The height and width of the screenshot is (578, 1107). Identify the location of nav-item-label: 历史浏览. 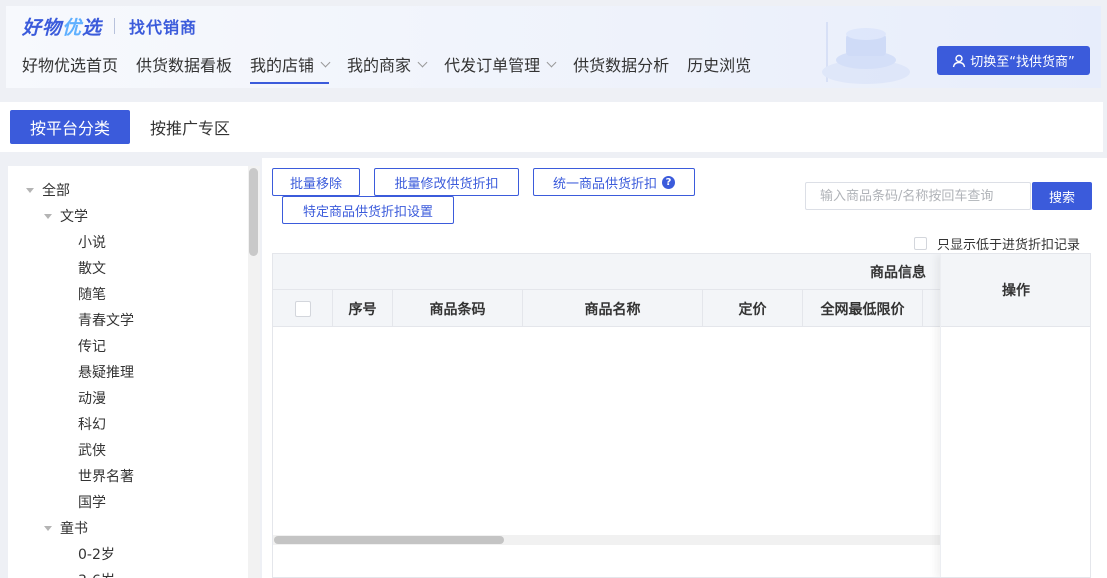
(719, 65).